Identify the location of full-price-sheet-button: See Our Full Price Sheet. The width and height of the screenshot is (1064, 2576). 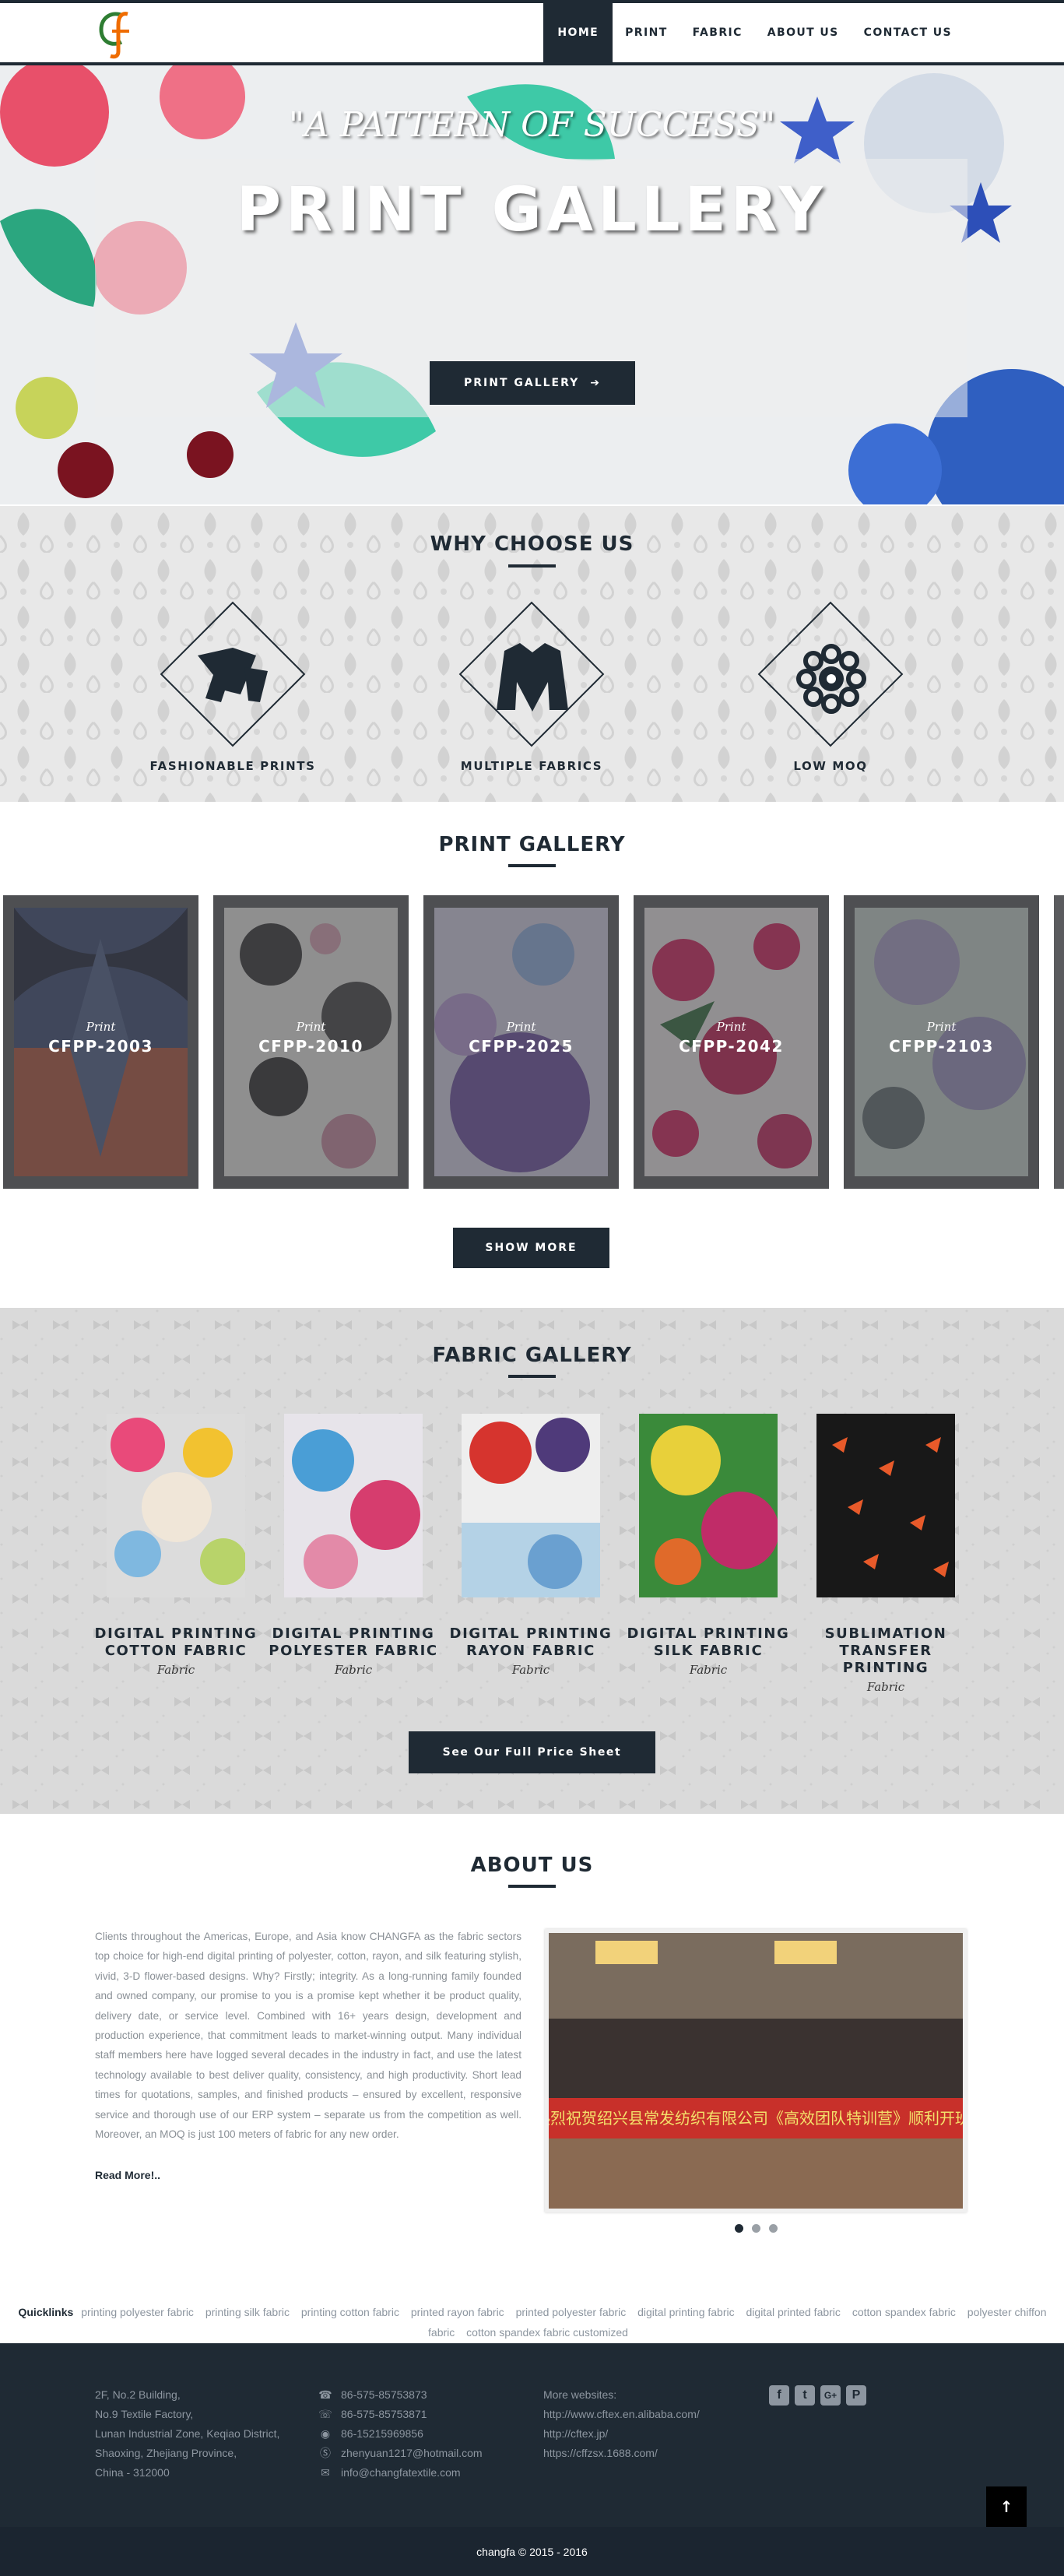
(532, 1752).